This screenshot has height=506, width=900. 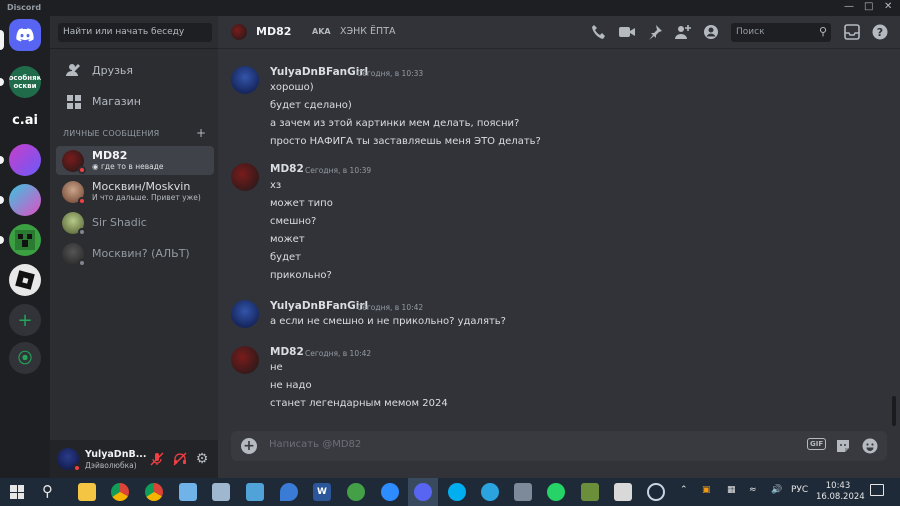 What do you see at coordinates (311, 105) in the screenshot?
I see `message-text: будет сделано)` at bounding box center [311, 105].